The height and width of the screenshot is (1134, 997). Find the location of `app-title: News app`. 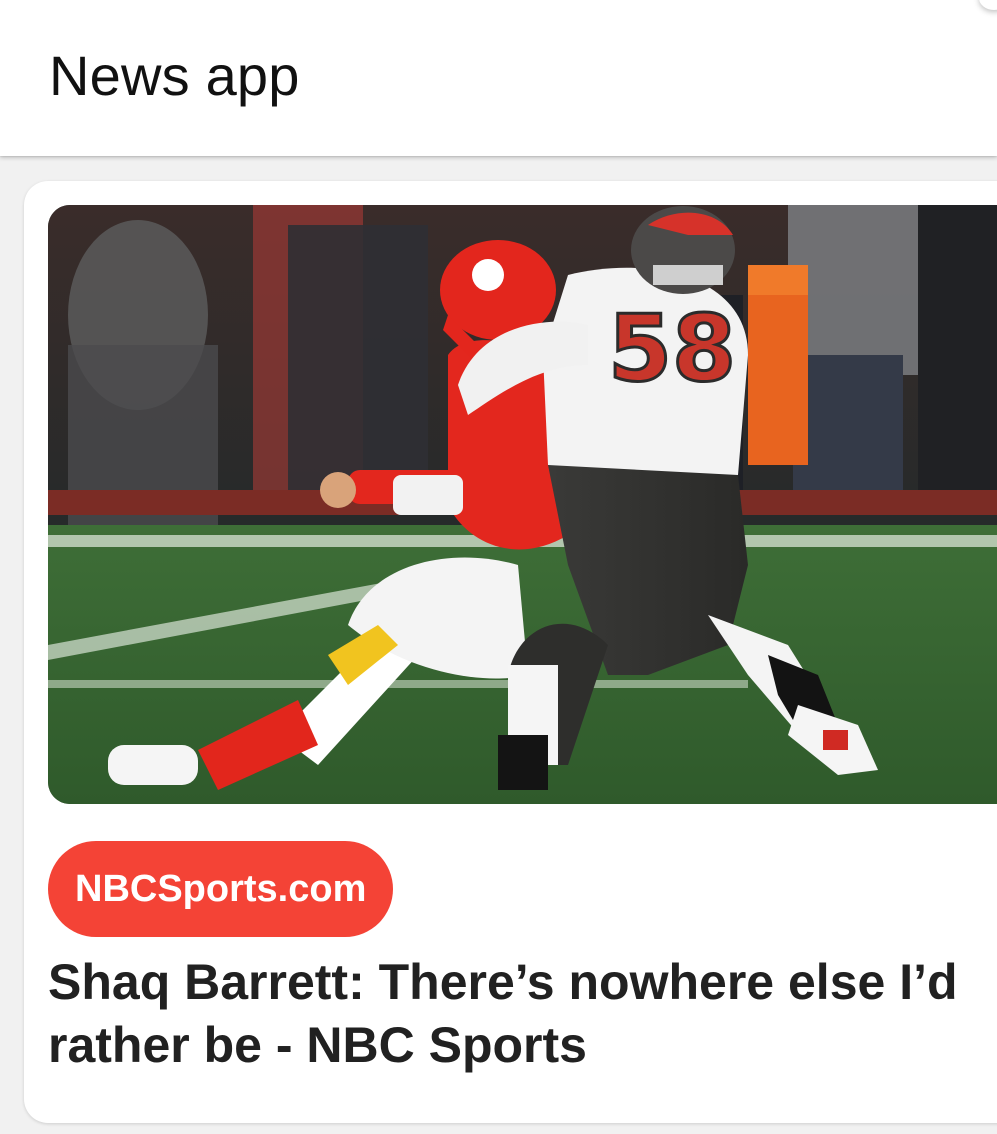

app-title: News app is located at coordinates (174, 75).